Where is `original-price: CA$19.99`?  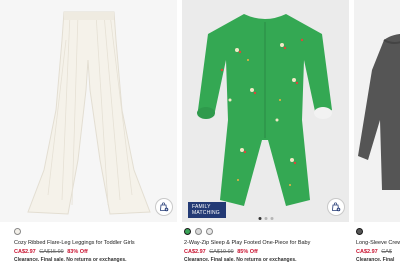
original-price: CA$19.99 is located at coordinates (221, 252).